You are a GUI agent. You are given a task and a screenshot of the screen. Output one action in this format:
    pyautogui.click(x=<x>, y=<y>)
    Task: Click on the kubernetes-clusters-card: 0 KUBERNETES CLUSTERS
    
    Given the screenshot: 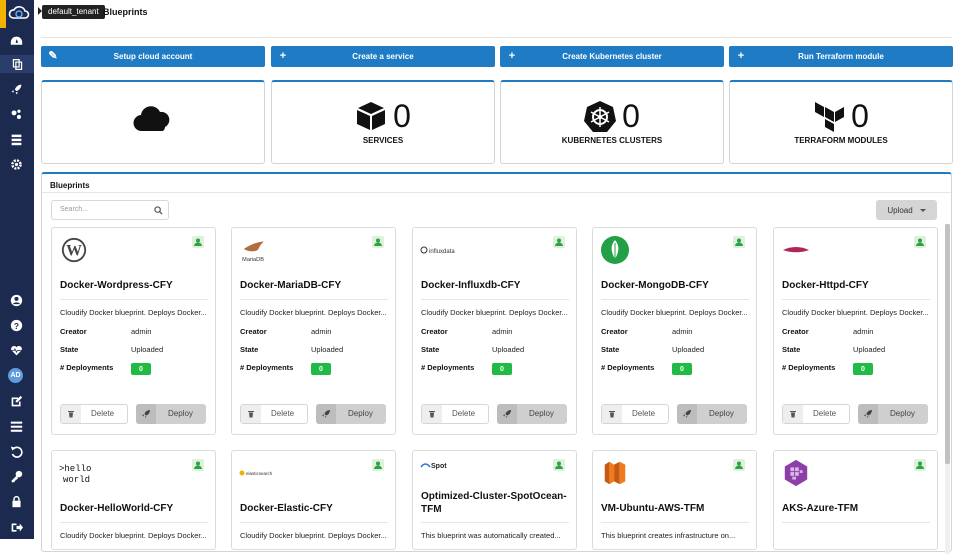 What is the action you would take?
    pyautogui.click(x=612, y=122)
    